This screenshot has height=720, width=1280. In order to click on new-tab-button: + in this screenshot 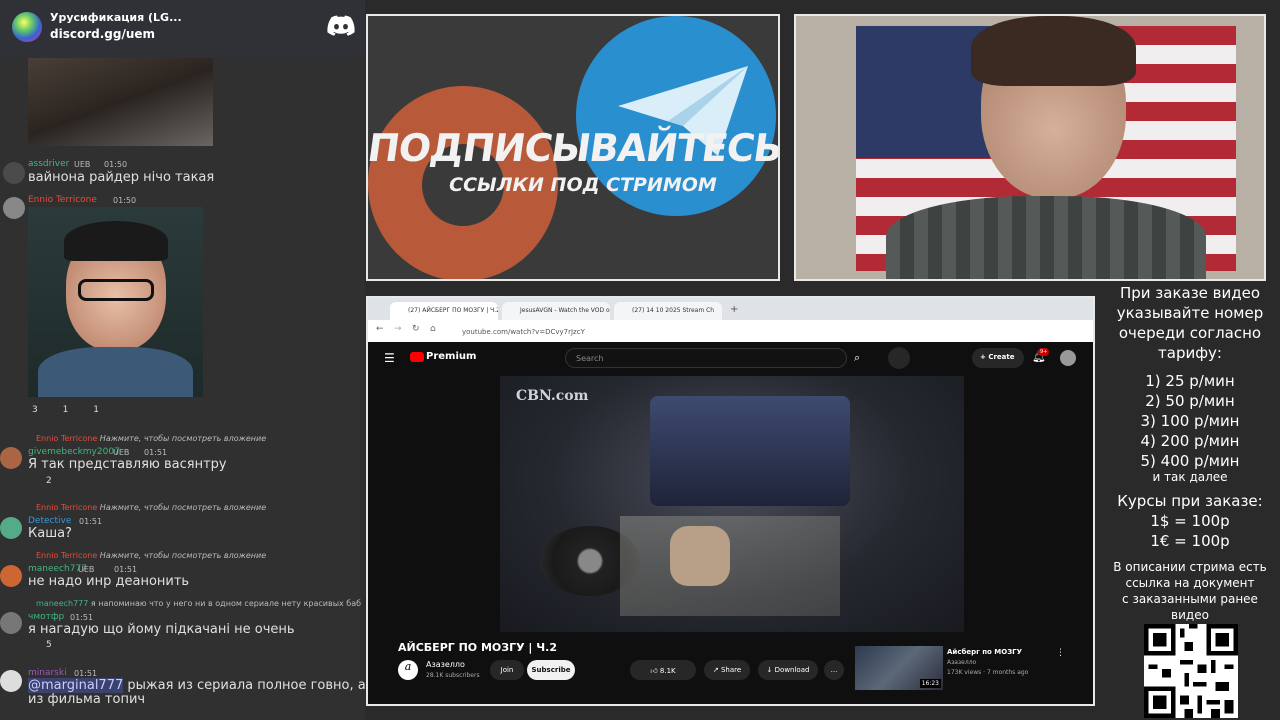, I will do `click(734, 309)`.